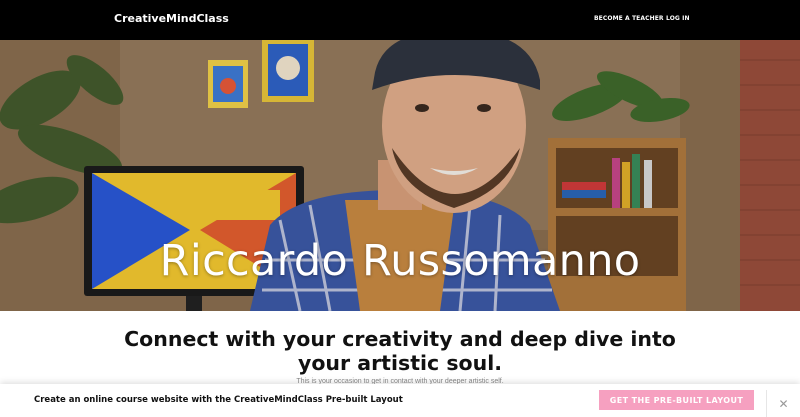  Describe the element at coordinates (629, 18) in the screenshot. I see `become-teacher-link: BECOME A TEACHER` at that location.